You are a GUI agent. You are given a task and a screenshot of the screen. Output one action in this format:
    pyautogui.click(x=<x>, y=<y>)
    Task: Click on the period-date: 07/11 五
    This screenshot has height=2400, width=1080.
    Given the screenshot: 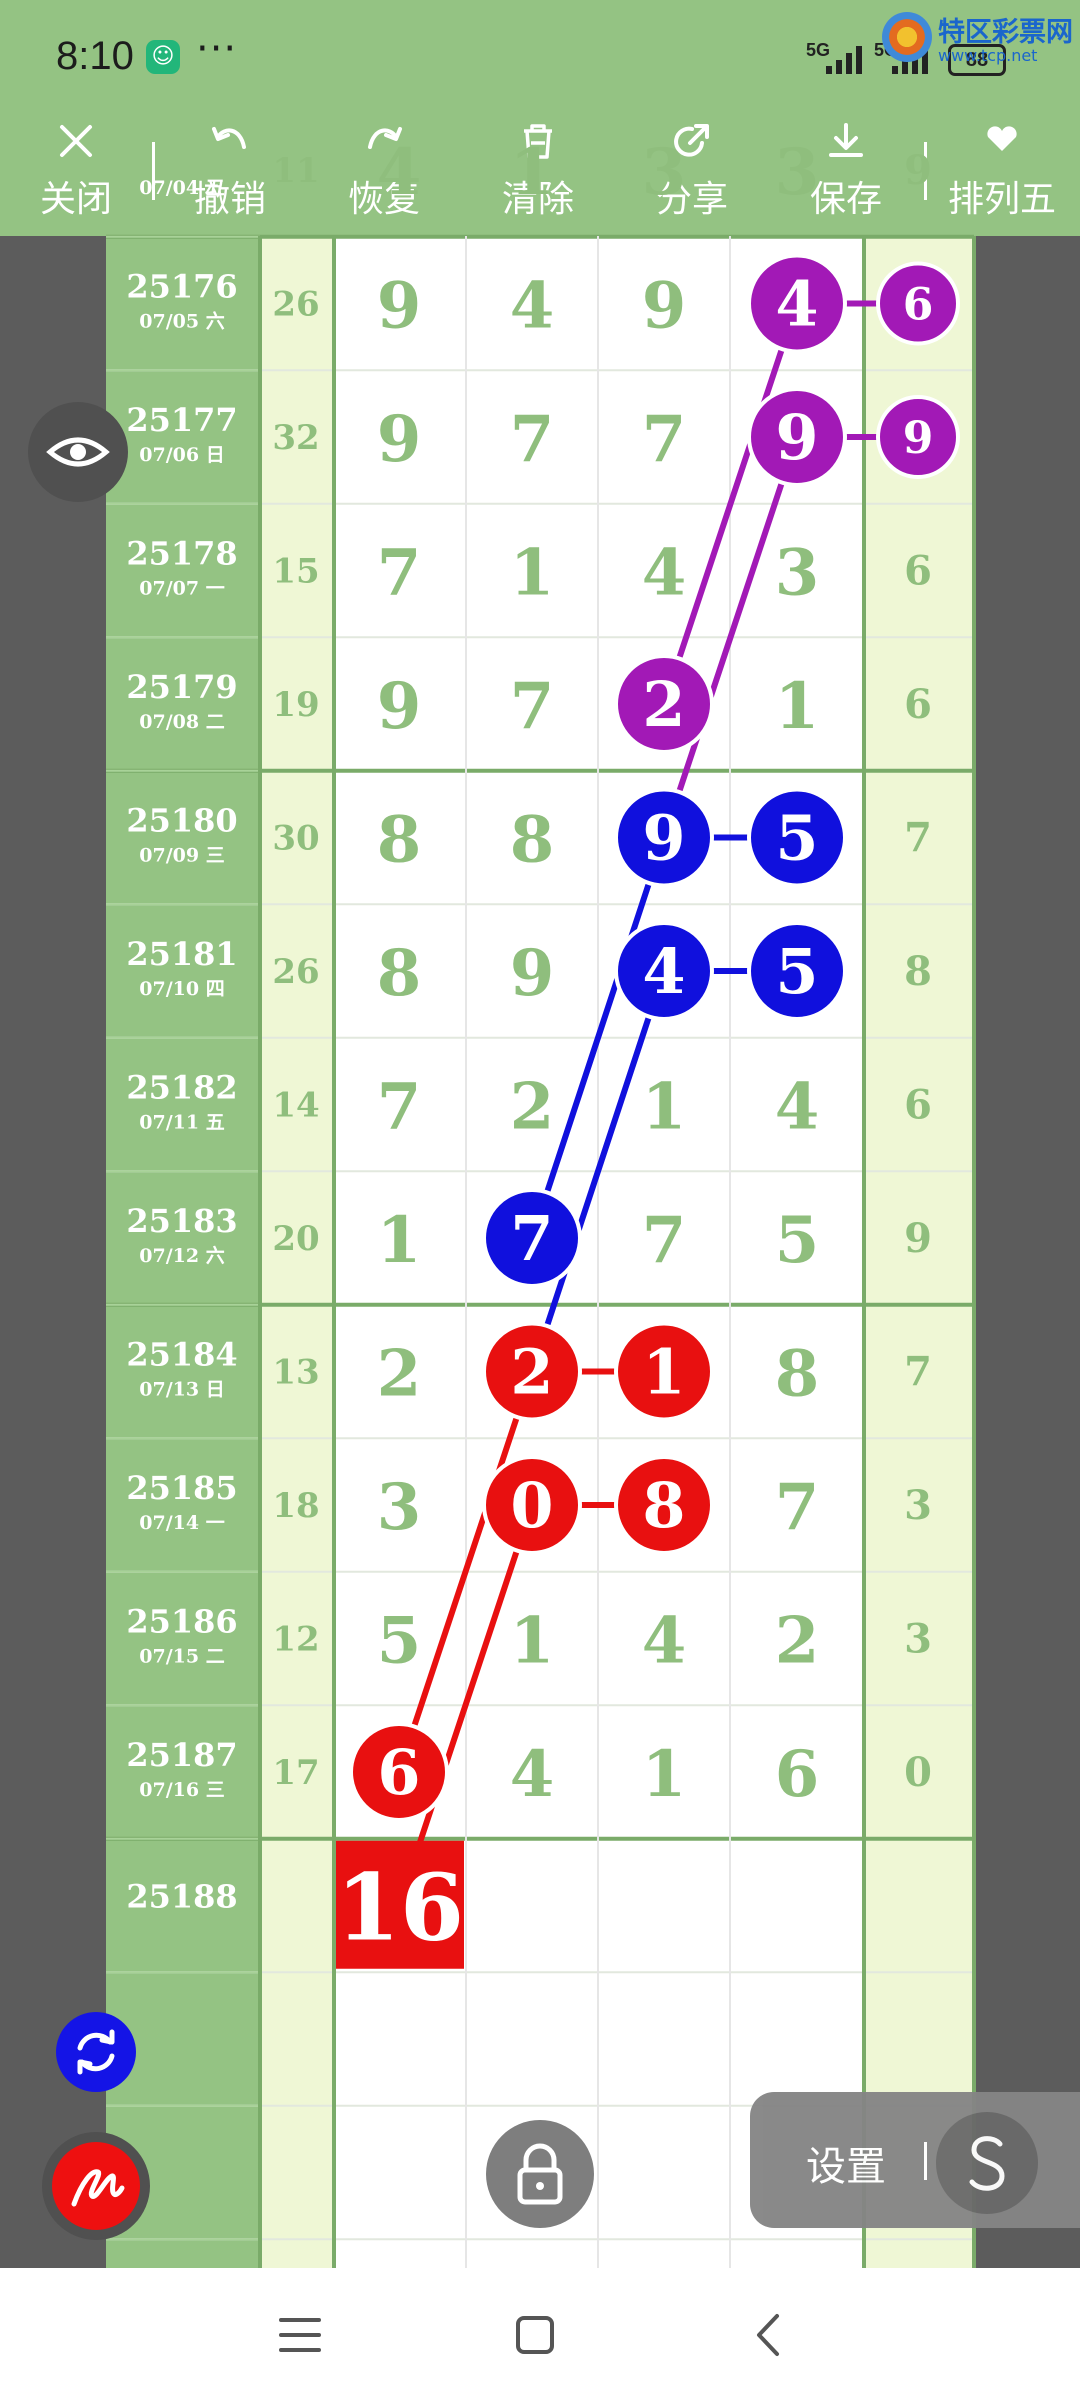 What is the action you would take?
    pyautogui.click(x=181, y=1123)
    